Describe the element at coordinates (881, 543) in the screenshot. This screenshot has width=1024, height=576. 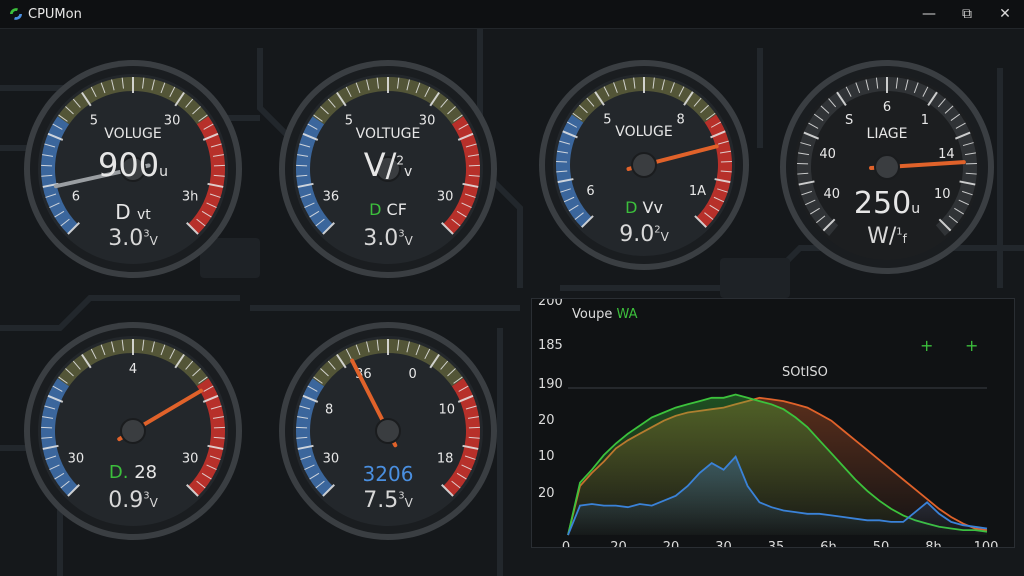
I see `chart-x-tick-label: 50` at that location.